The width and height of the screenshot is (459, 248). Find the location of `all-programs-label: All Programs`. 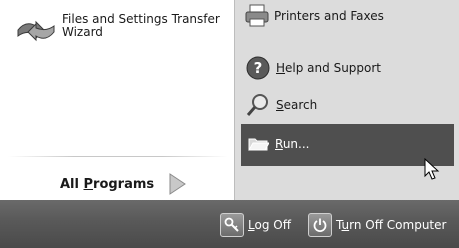

all-programs-label: All Programs is located at coordinates (107, 184).